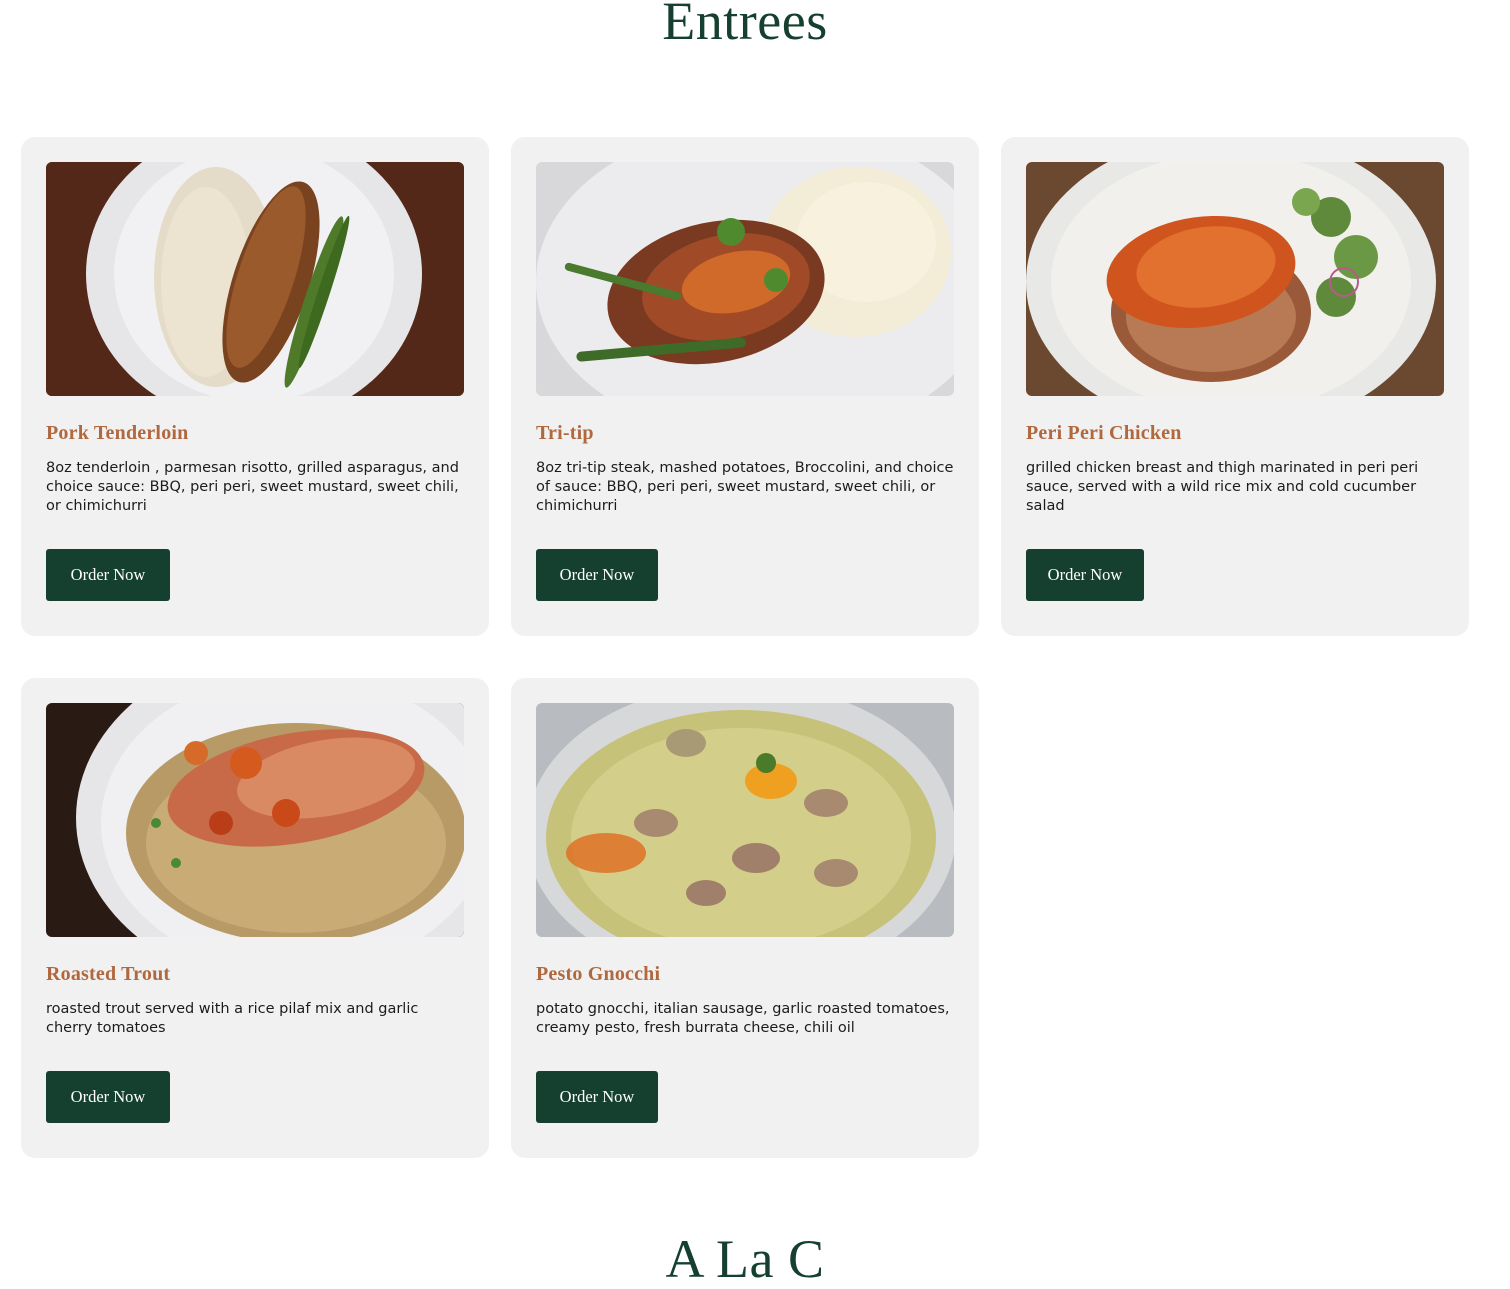 The width and height of the screenshot is (1510, 1289). What do you see at coordinates (565, 433) in the screenshot?
I see `item-name: Tri-tip` at bounding box center [565, 433].